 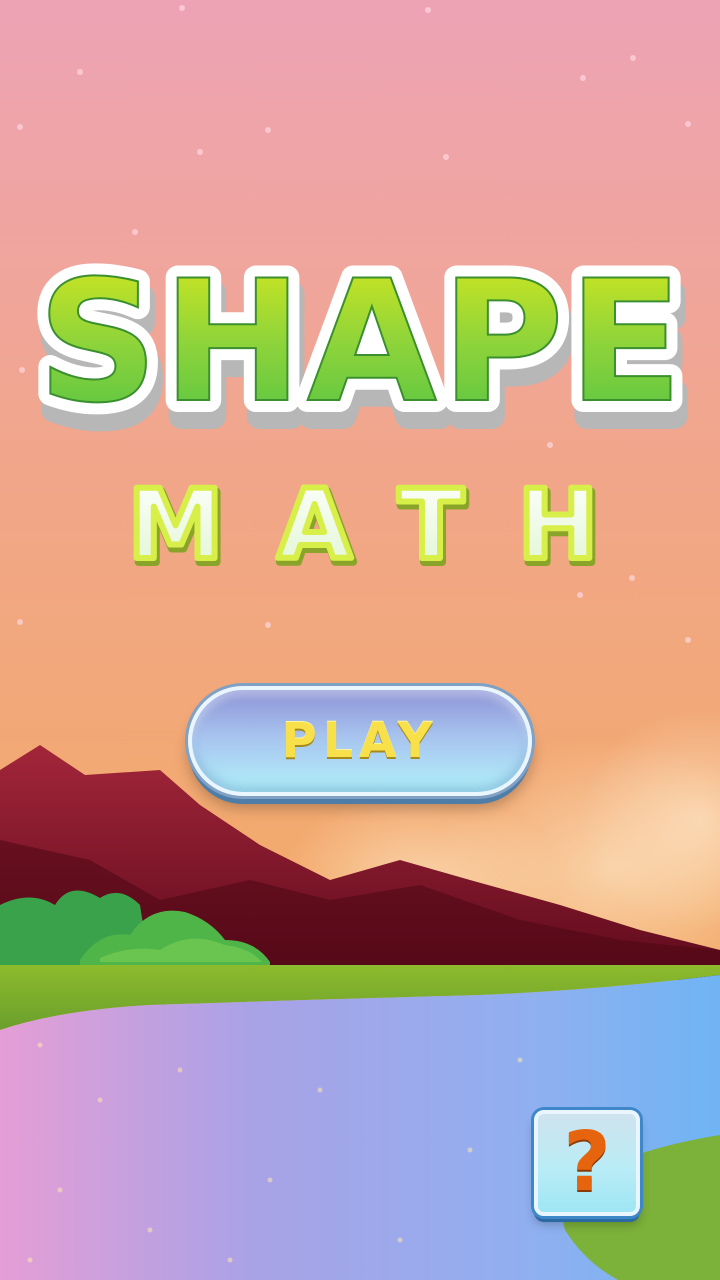 I want to click on help-button: ?, so click(x=587, y=1163).